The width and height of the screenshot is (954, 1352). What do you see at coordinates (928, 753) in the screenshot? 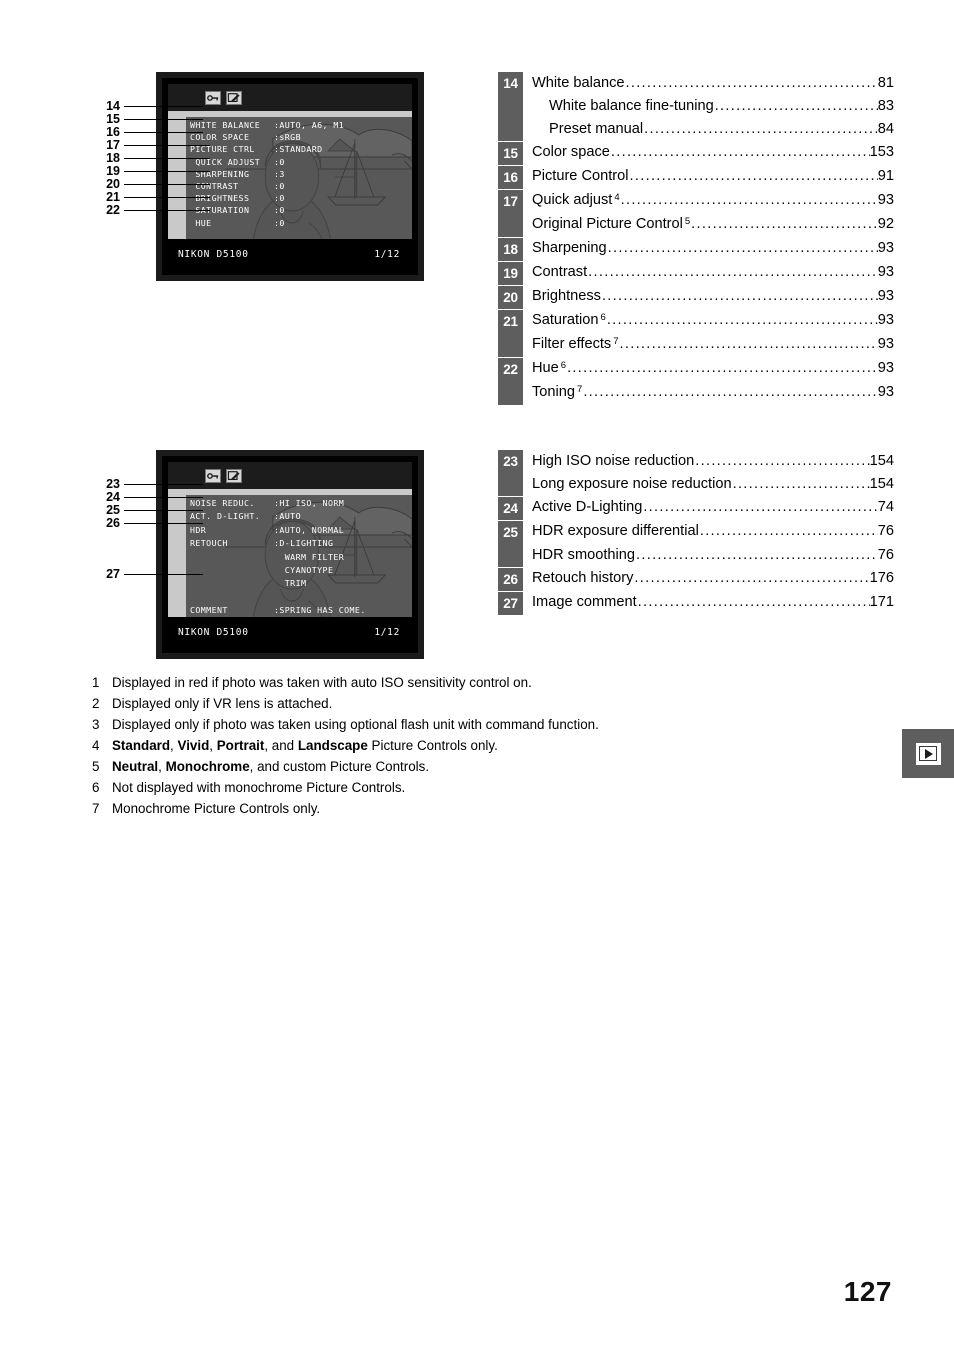
I see `playback-menu-tab` at bounding box center [928, 753].